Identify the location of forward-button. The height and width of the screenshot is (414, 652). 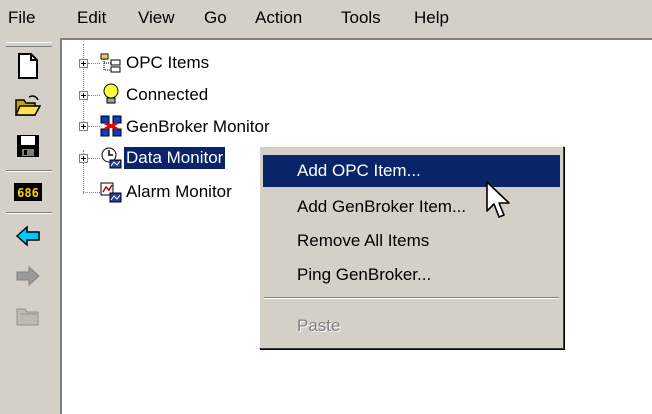
(28, 276).